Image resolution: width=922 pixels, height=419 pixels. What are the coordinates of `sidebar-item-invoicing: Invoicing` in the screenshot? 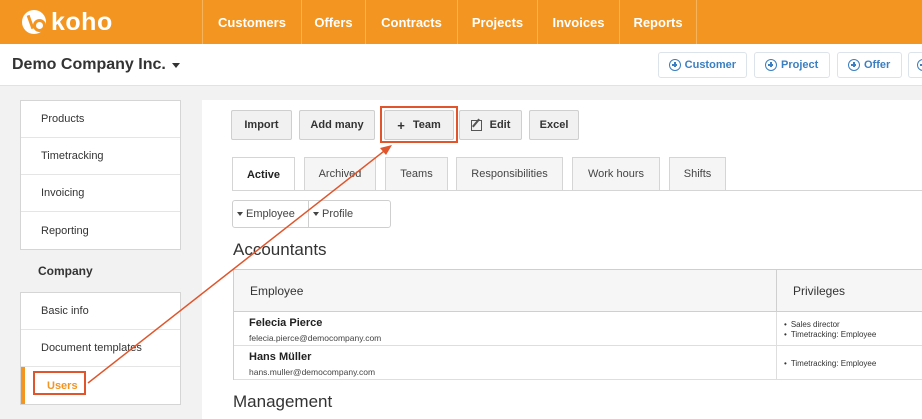 It's located at (100, 193).